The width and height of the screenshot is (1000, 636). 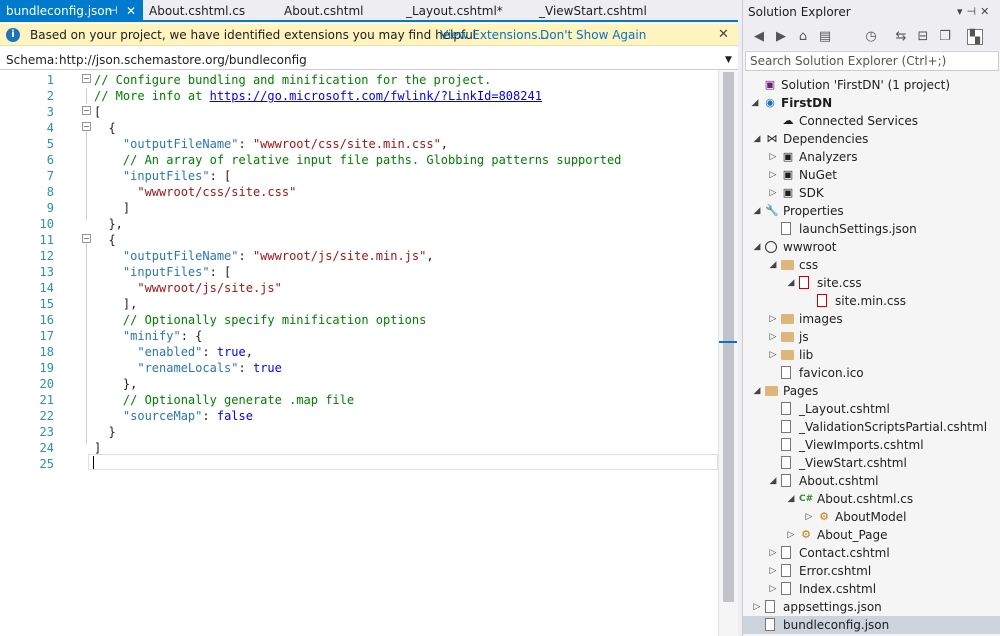 What do you see at coordinates (945, 37) in the screenshot?
I see `show-all-files-icon: ❐` at bounding box center [945, 37].